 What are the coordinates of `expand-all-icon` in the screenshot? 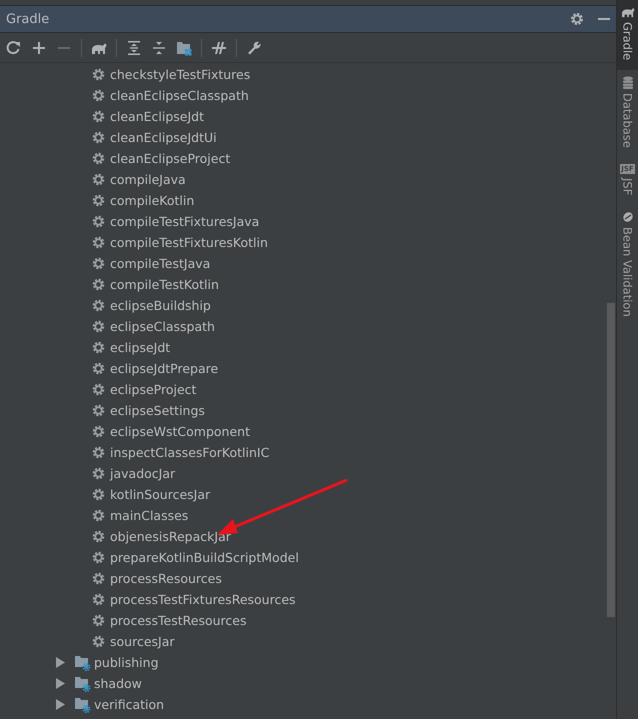 It's located at (134, 48).